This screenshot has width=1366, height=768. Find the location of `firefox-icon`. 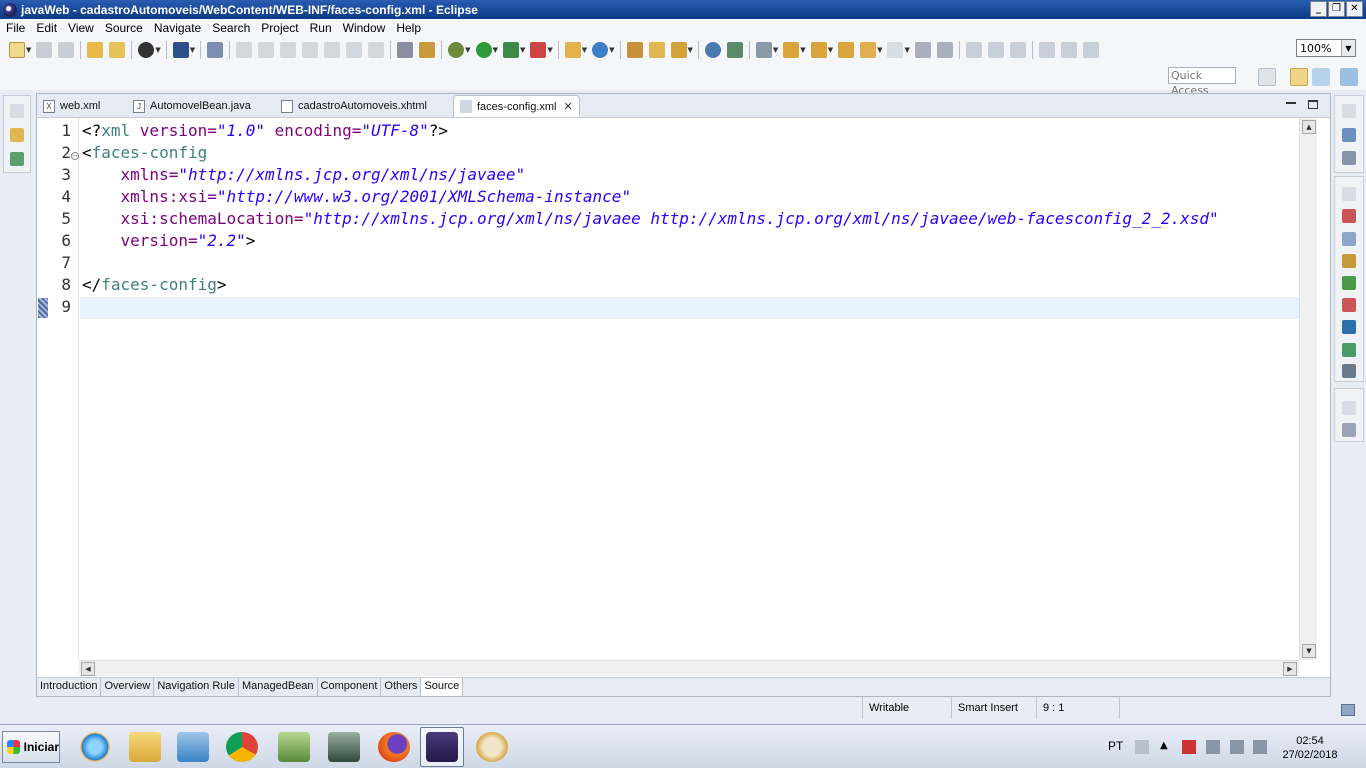

firefox-icon is located at coordinates (394, 747).